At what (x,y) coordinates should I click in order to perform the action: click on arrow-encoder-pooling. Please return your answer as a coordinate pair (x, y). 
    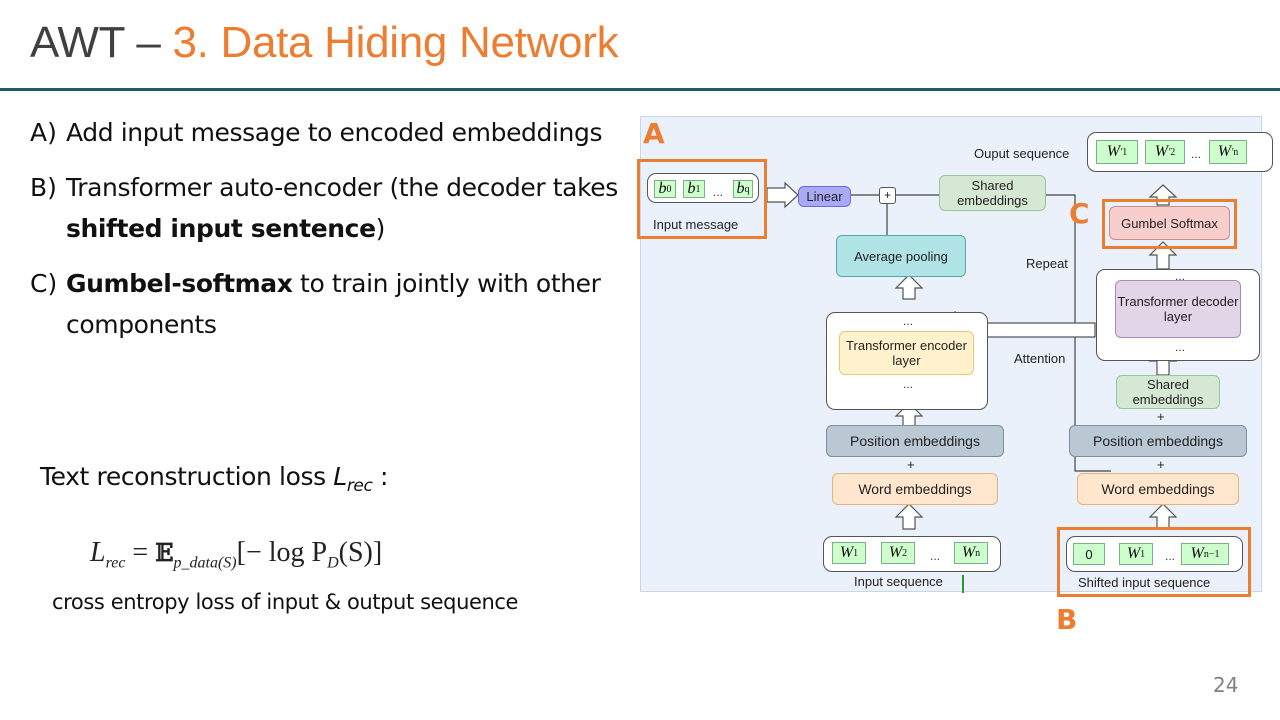
    Looking at the image, I should click on (909, 287).